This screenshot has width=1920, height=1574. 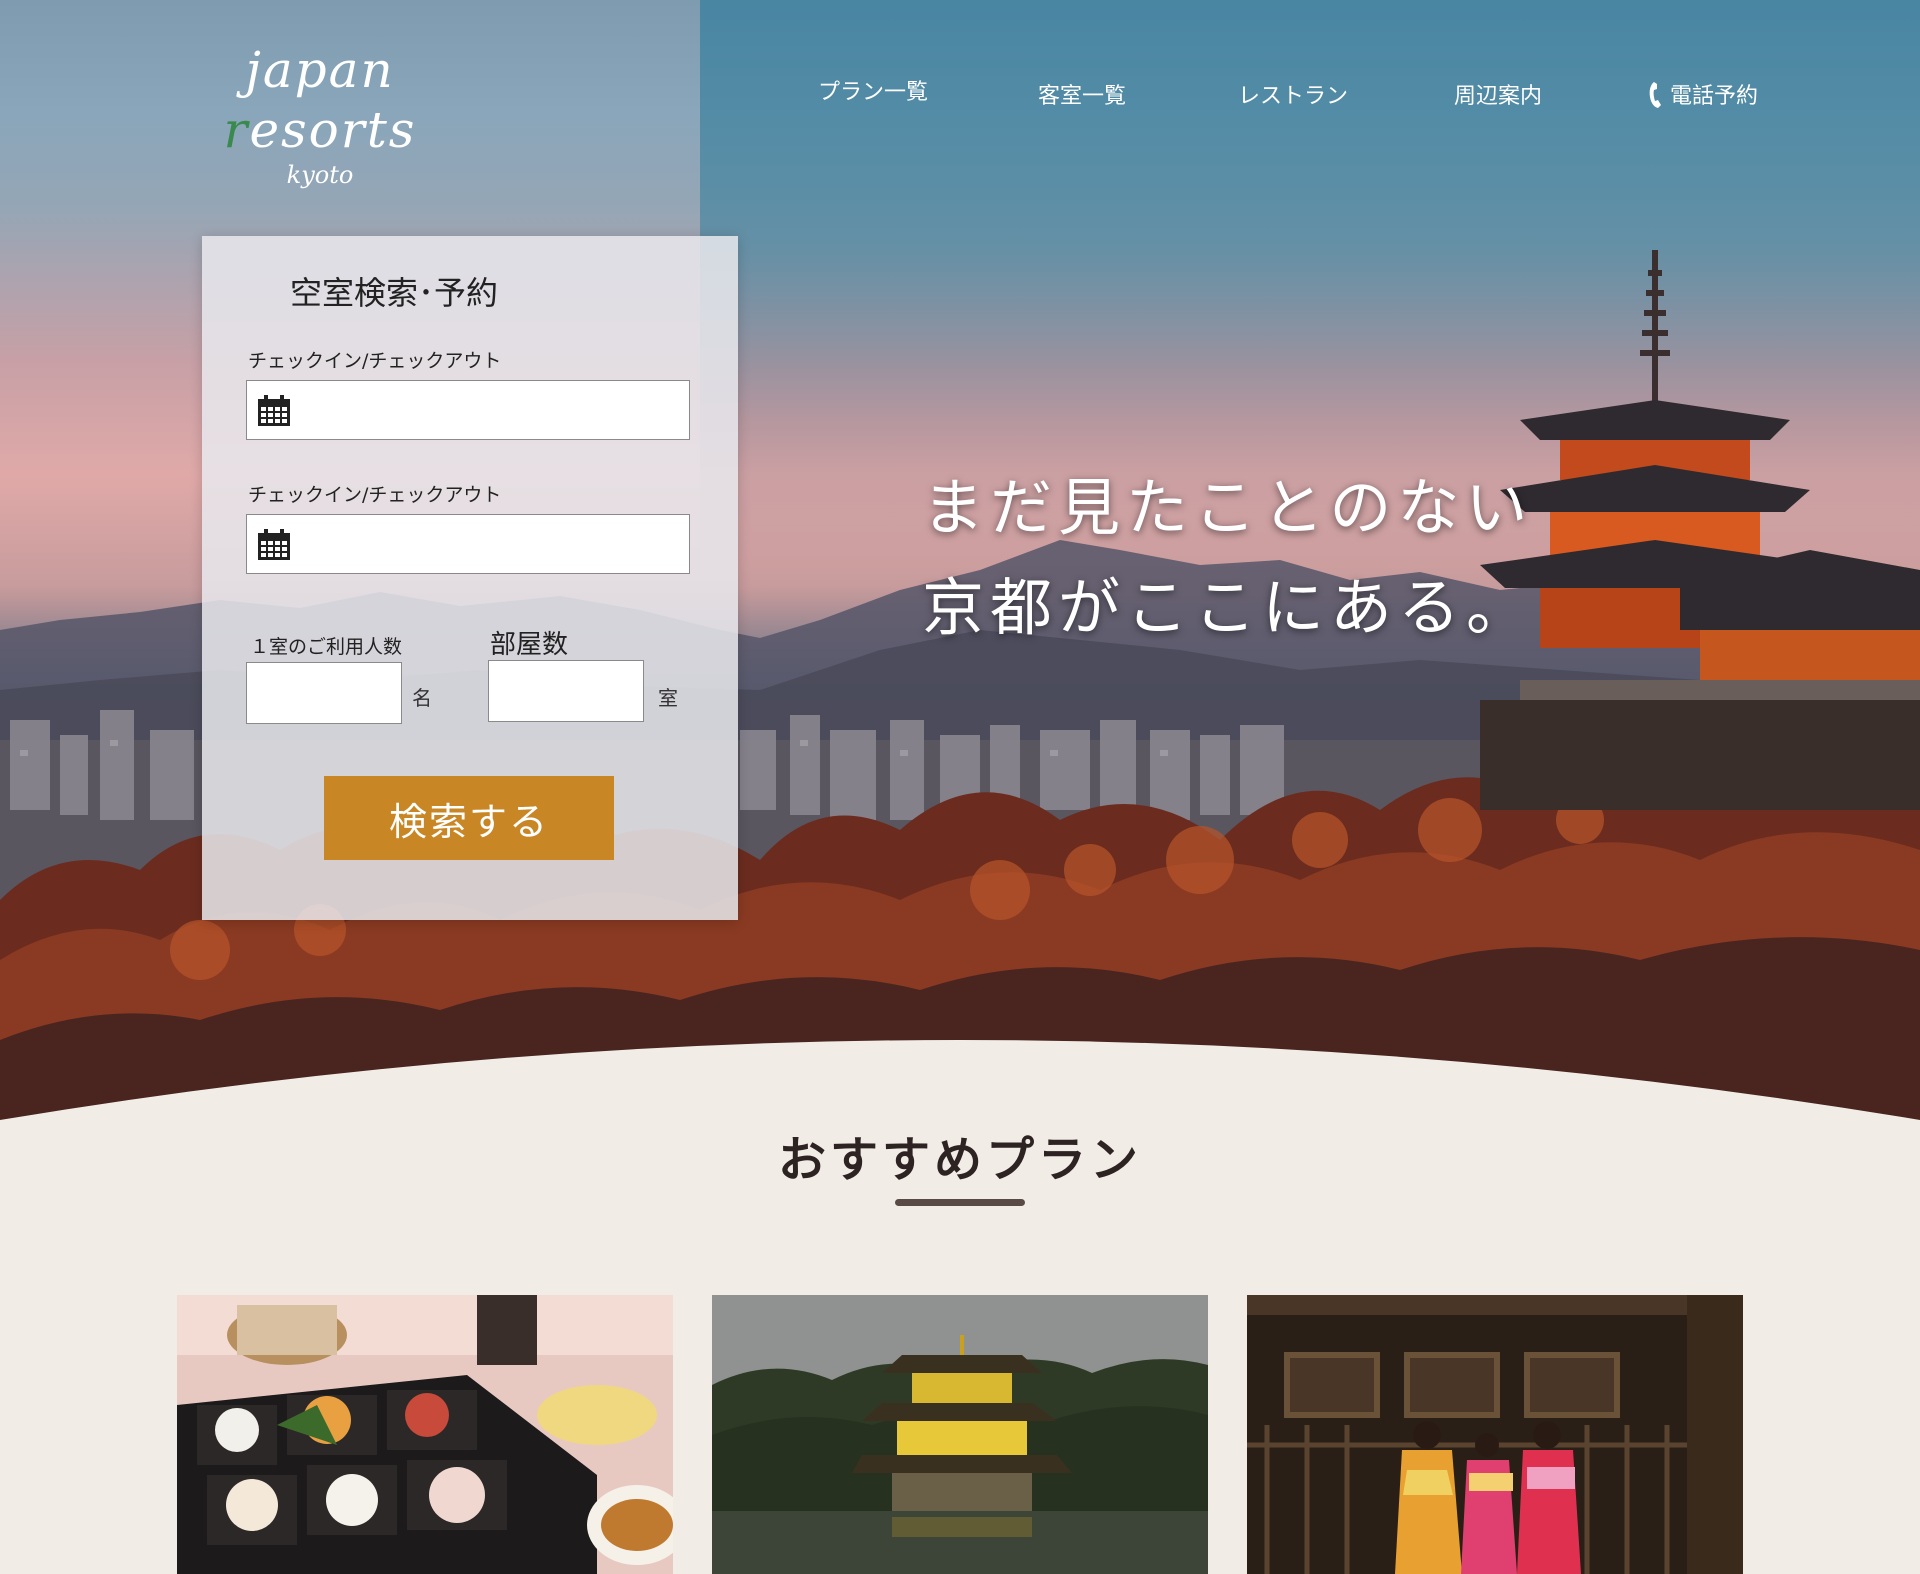 I want to click on nav-restaurant: レストラン, so click(x=1293, y=94).